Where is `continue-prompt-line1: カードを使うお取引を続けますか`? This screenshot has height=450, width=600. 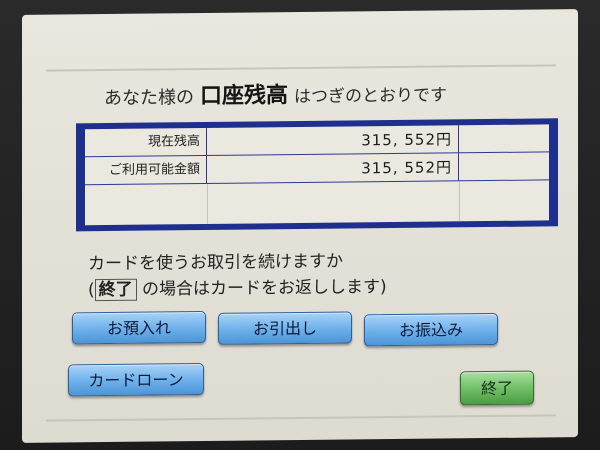
continue-prompt-line1: カードを使うお取引を続けますか is located at coordinates (215, 263).